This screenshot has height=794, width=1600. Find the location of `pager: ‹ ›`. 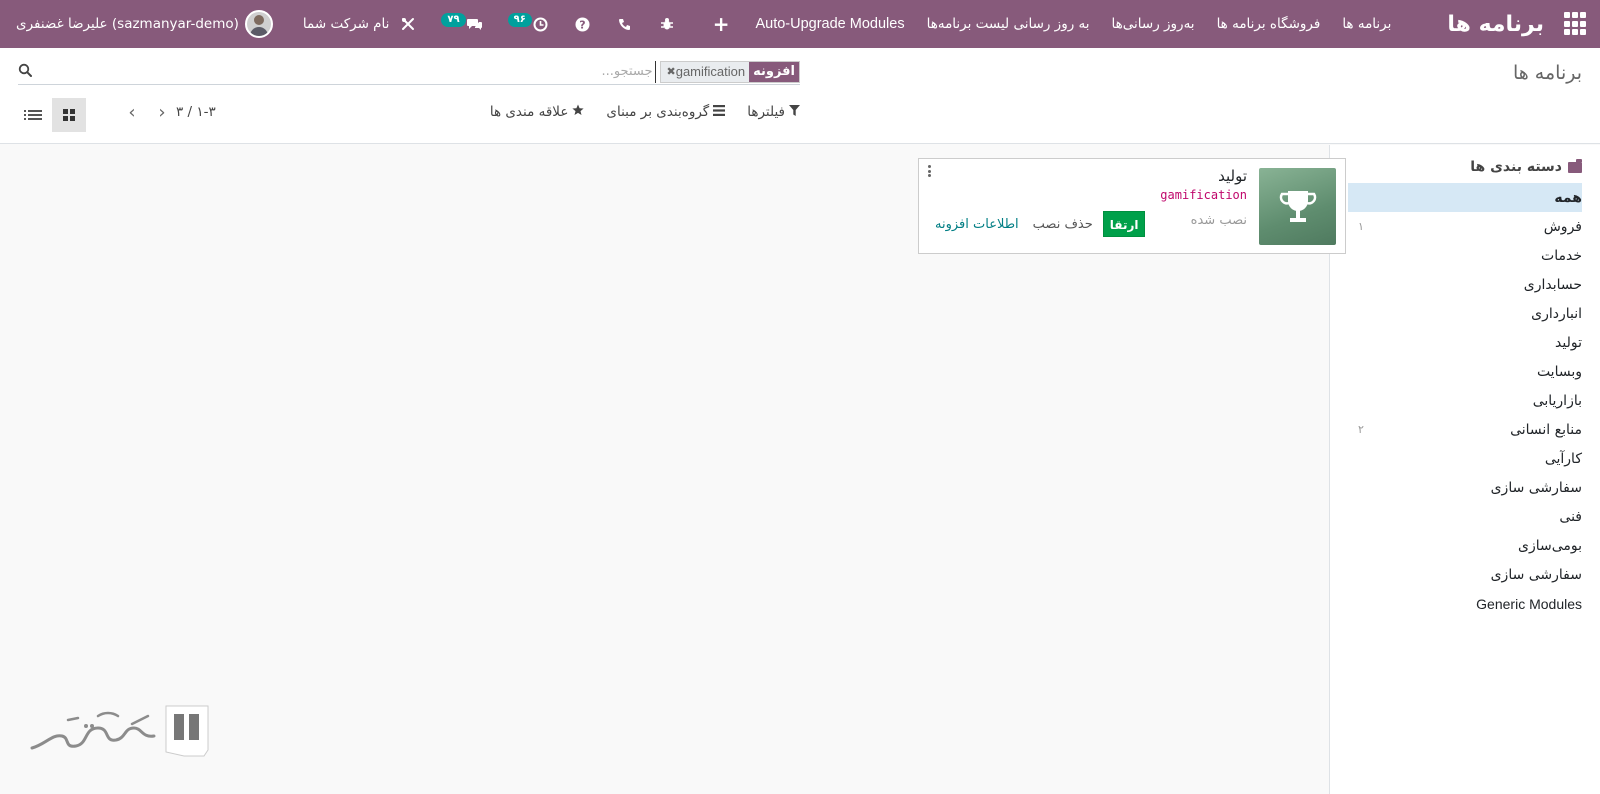

pager: ‹ › is located at coordinates (147, 112).